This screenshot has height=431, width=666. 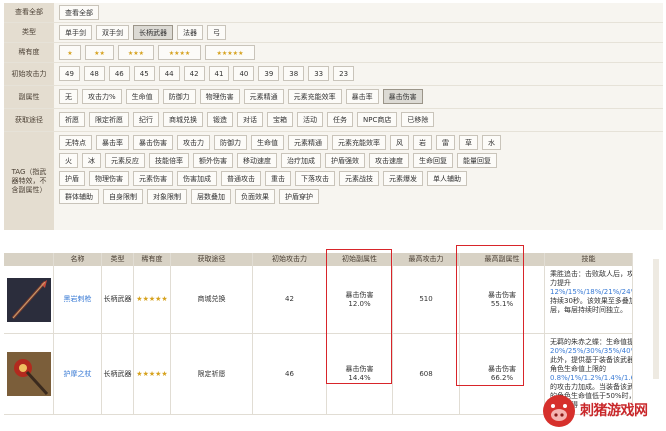 I want to click on filter-chip-rarity: ★★★, so click(x=136, y=52).